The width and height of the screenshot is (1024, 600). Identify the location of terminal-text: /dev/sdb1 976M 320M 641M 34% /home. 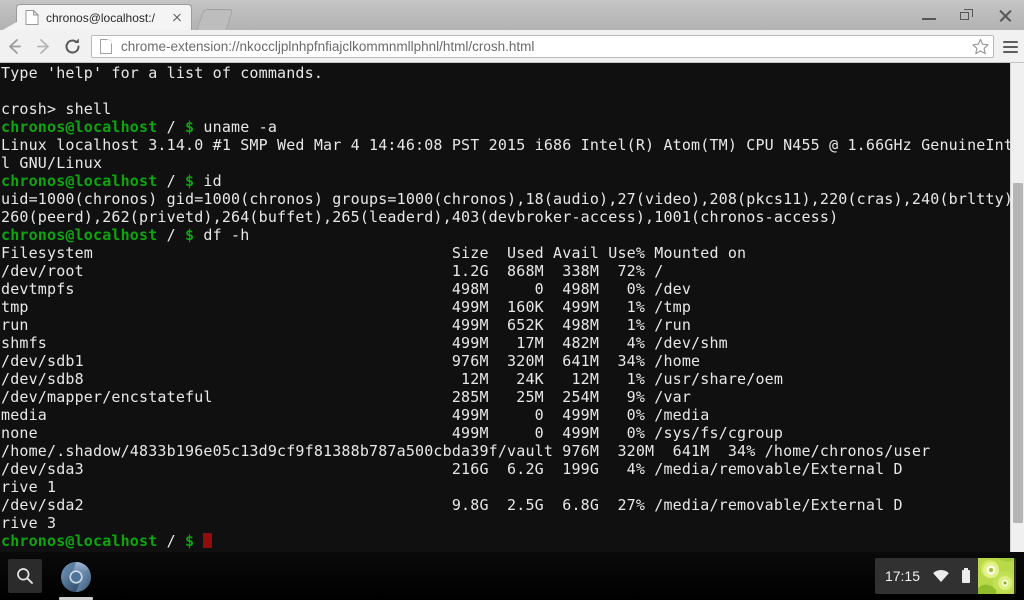
(351, 361).